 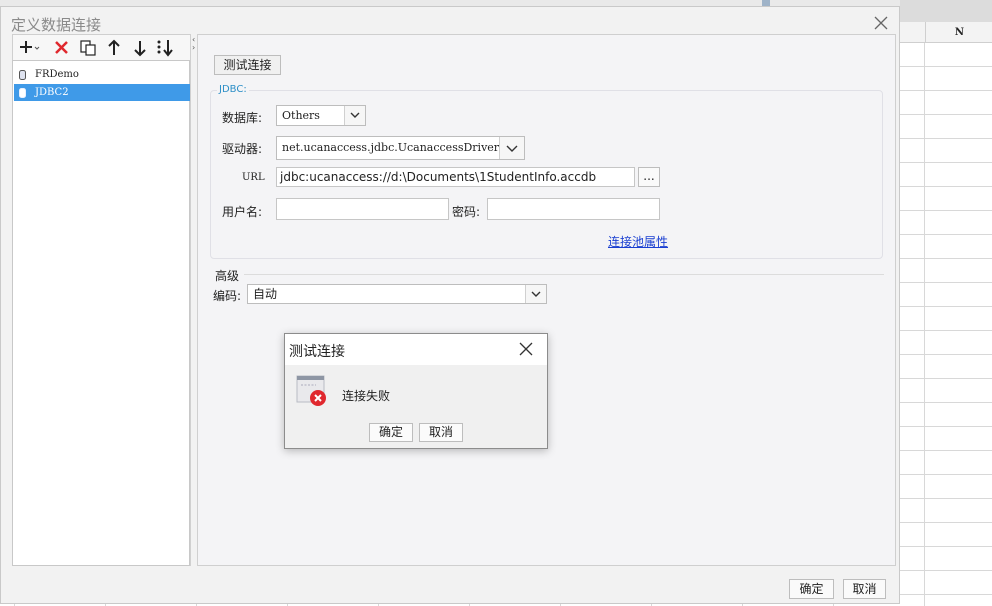 What do you see at coordinates (194, 300) in the screenshot?
I see `panel-splitter: ‹ ›` at bounding box center [194, 300].